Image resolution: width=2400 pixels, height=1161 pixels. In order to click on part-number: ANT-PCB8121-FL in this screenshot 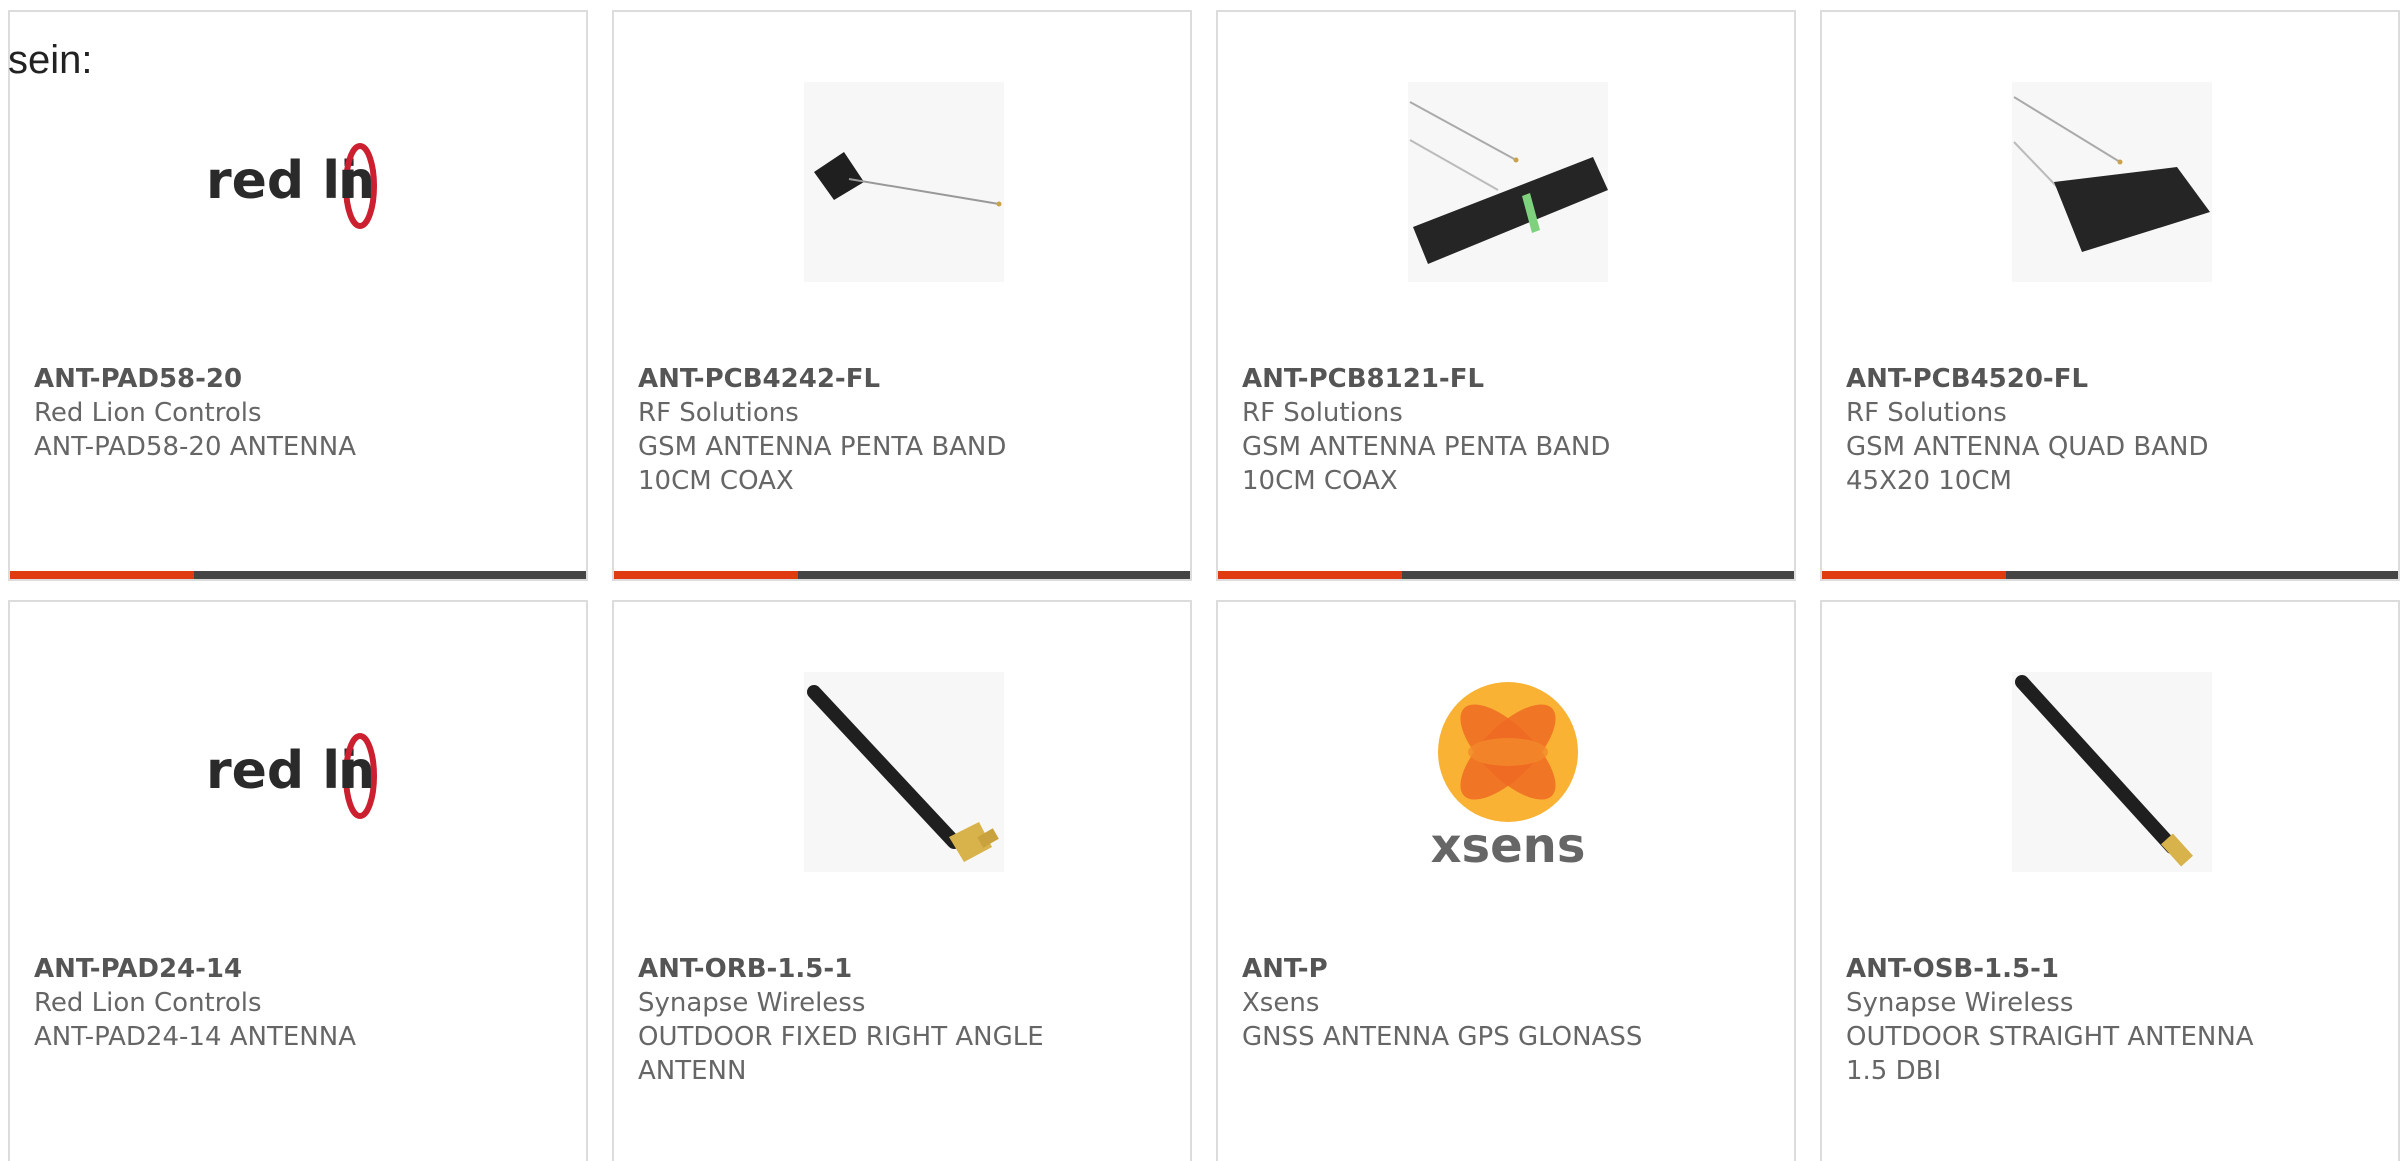, I will do `click(1502, 379)`.